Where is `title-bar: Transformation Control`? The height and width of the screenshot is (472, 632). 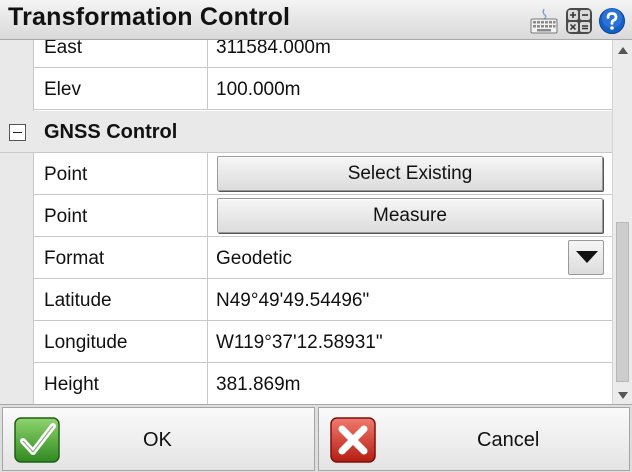 title-bar: Transformation Control is located at coordinates (316, 20).